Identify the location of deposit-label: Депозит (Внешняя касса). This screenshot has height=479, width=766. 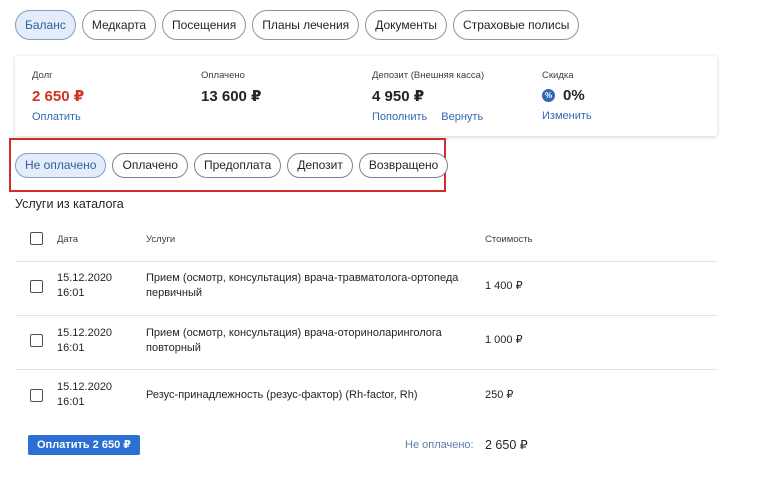
(428, 75).